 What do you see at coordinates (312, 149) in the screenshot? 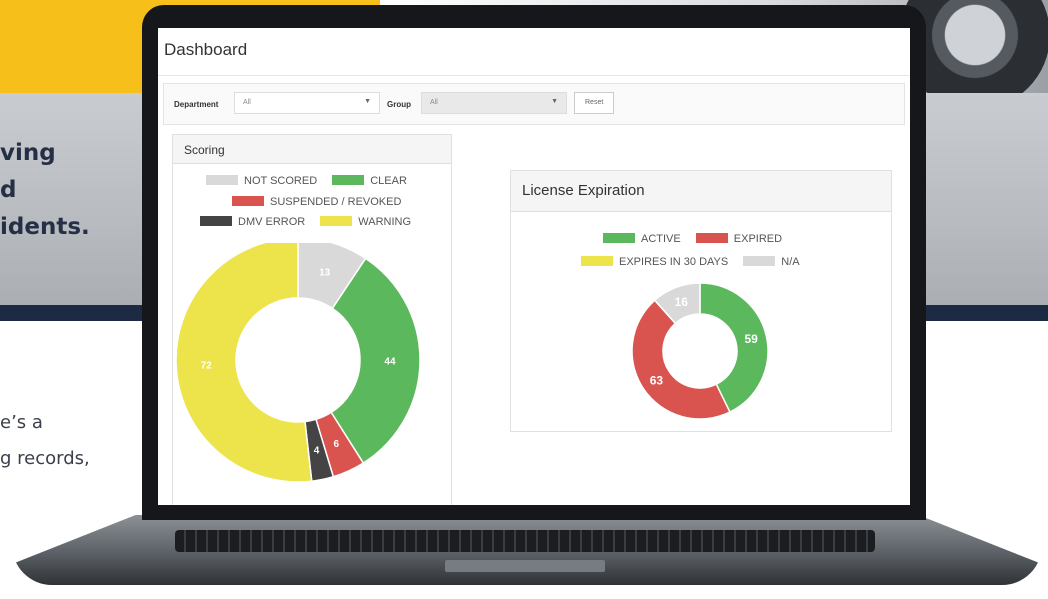
I see `scoring-panel-header: Scoring` at bounding box center [312, 149].